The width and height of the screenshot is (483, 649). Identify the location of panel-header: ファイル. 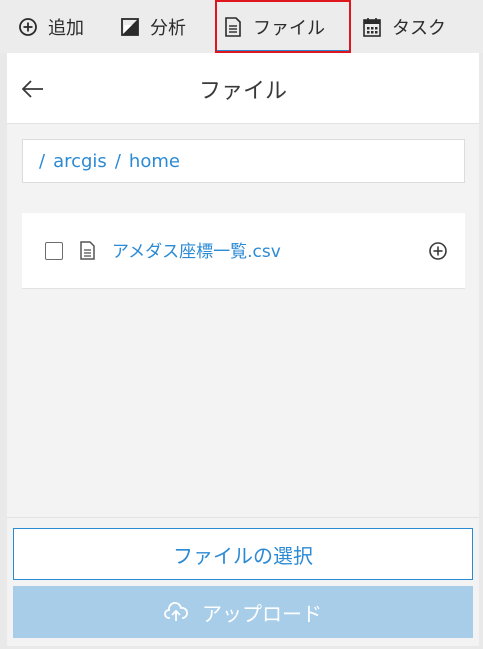
(243, 88).